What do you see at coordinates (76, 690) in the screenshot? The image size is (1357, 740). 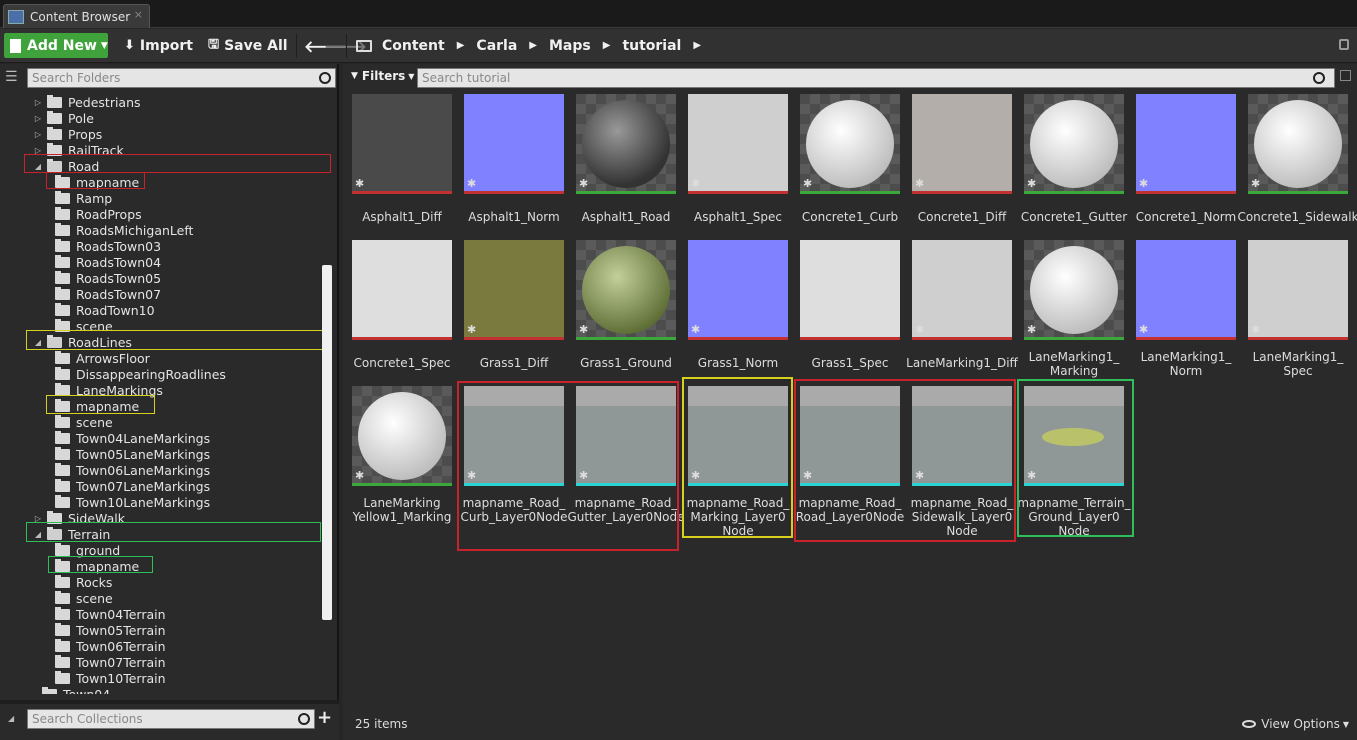 I see `folder-item: Town04` at bounding box center [76, 690].